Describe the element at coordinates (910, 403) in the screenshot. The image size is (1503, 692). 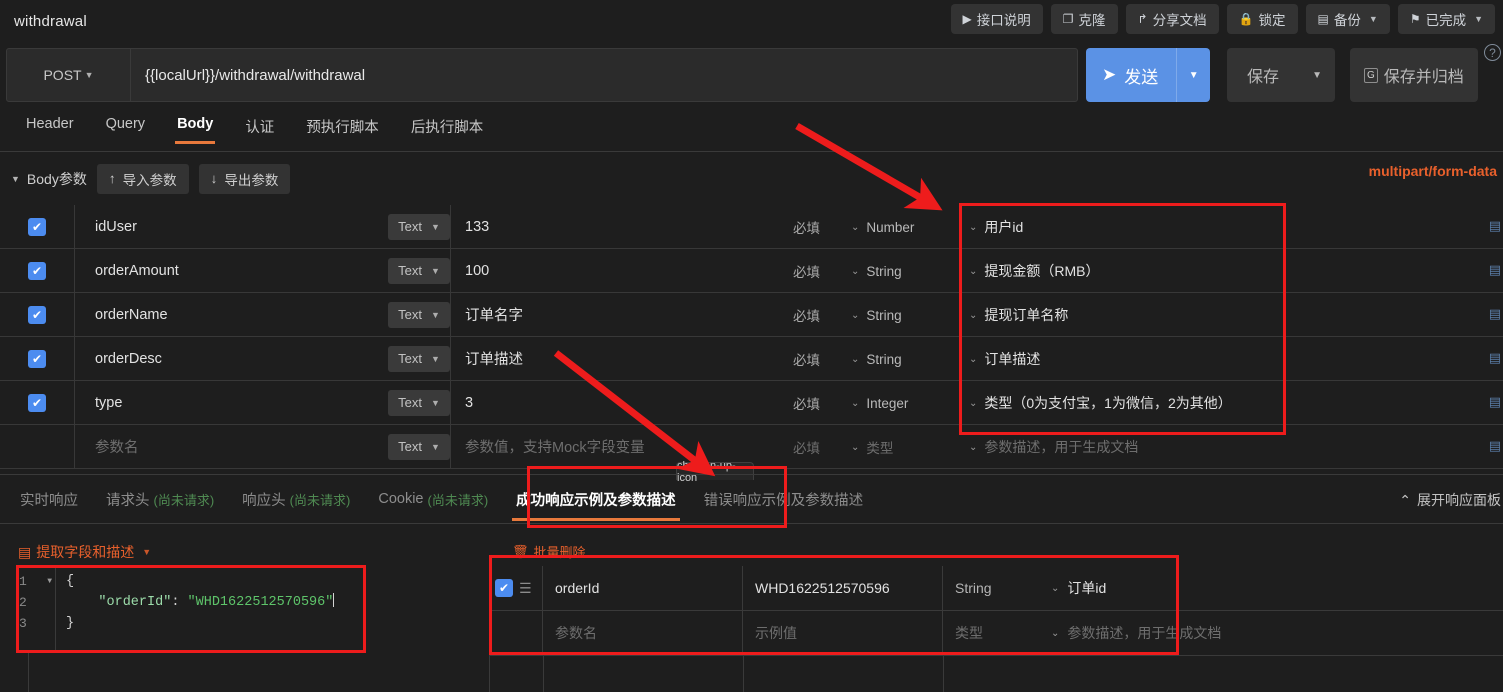
I see `param-datatype-select: ⌄ Integer` at that location.